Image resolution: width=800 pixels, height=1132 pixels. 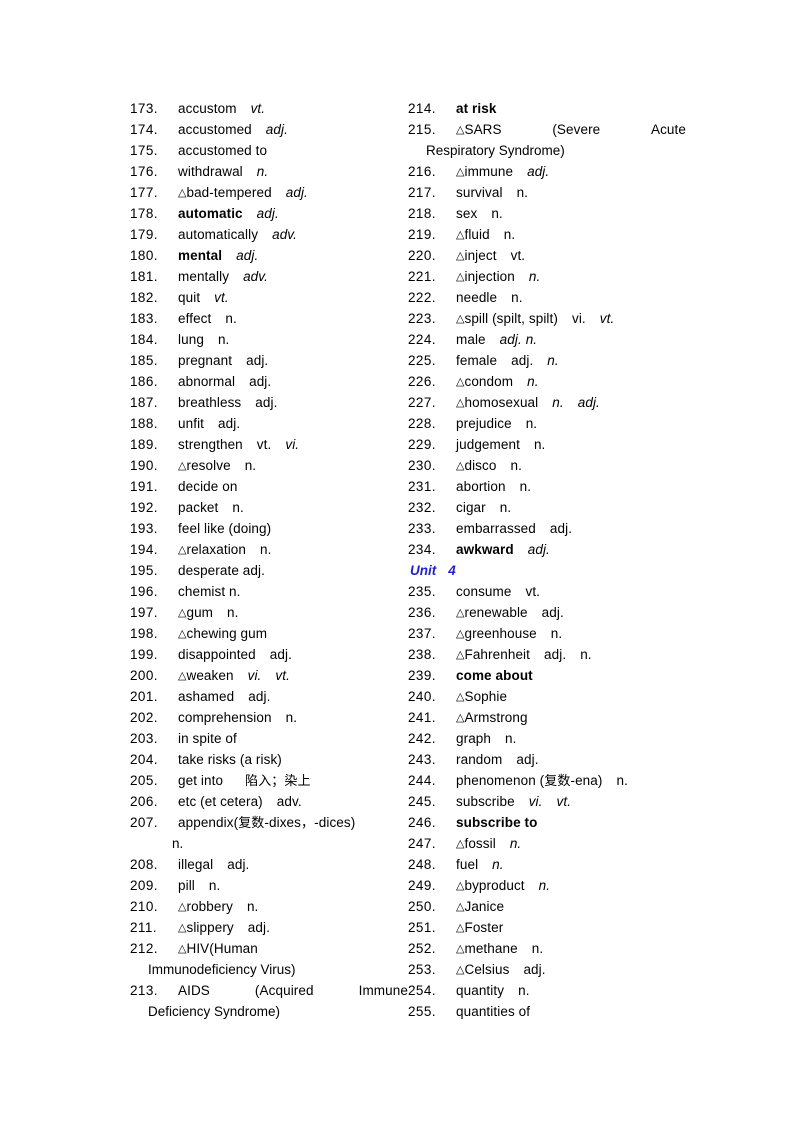 What do you see at coordinates (293, 466) in the screenshot?
I see `entry-term: △resolve n.` at bounding box center [293, 466].